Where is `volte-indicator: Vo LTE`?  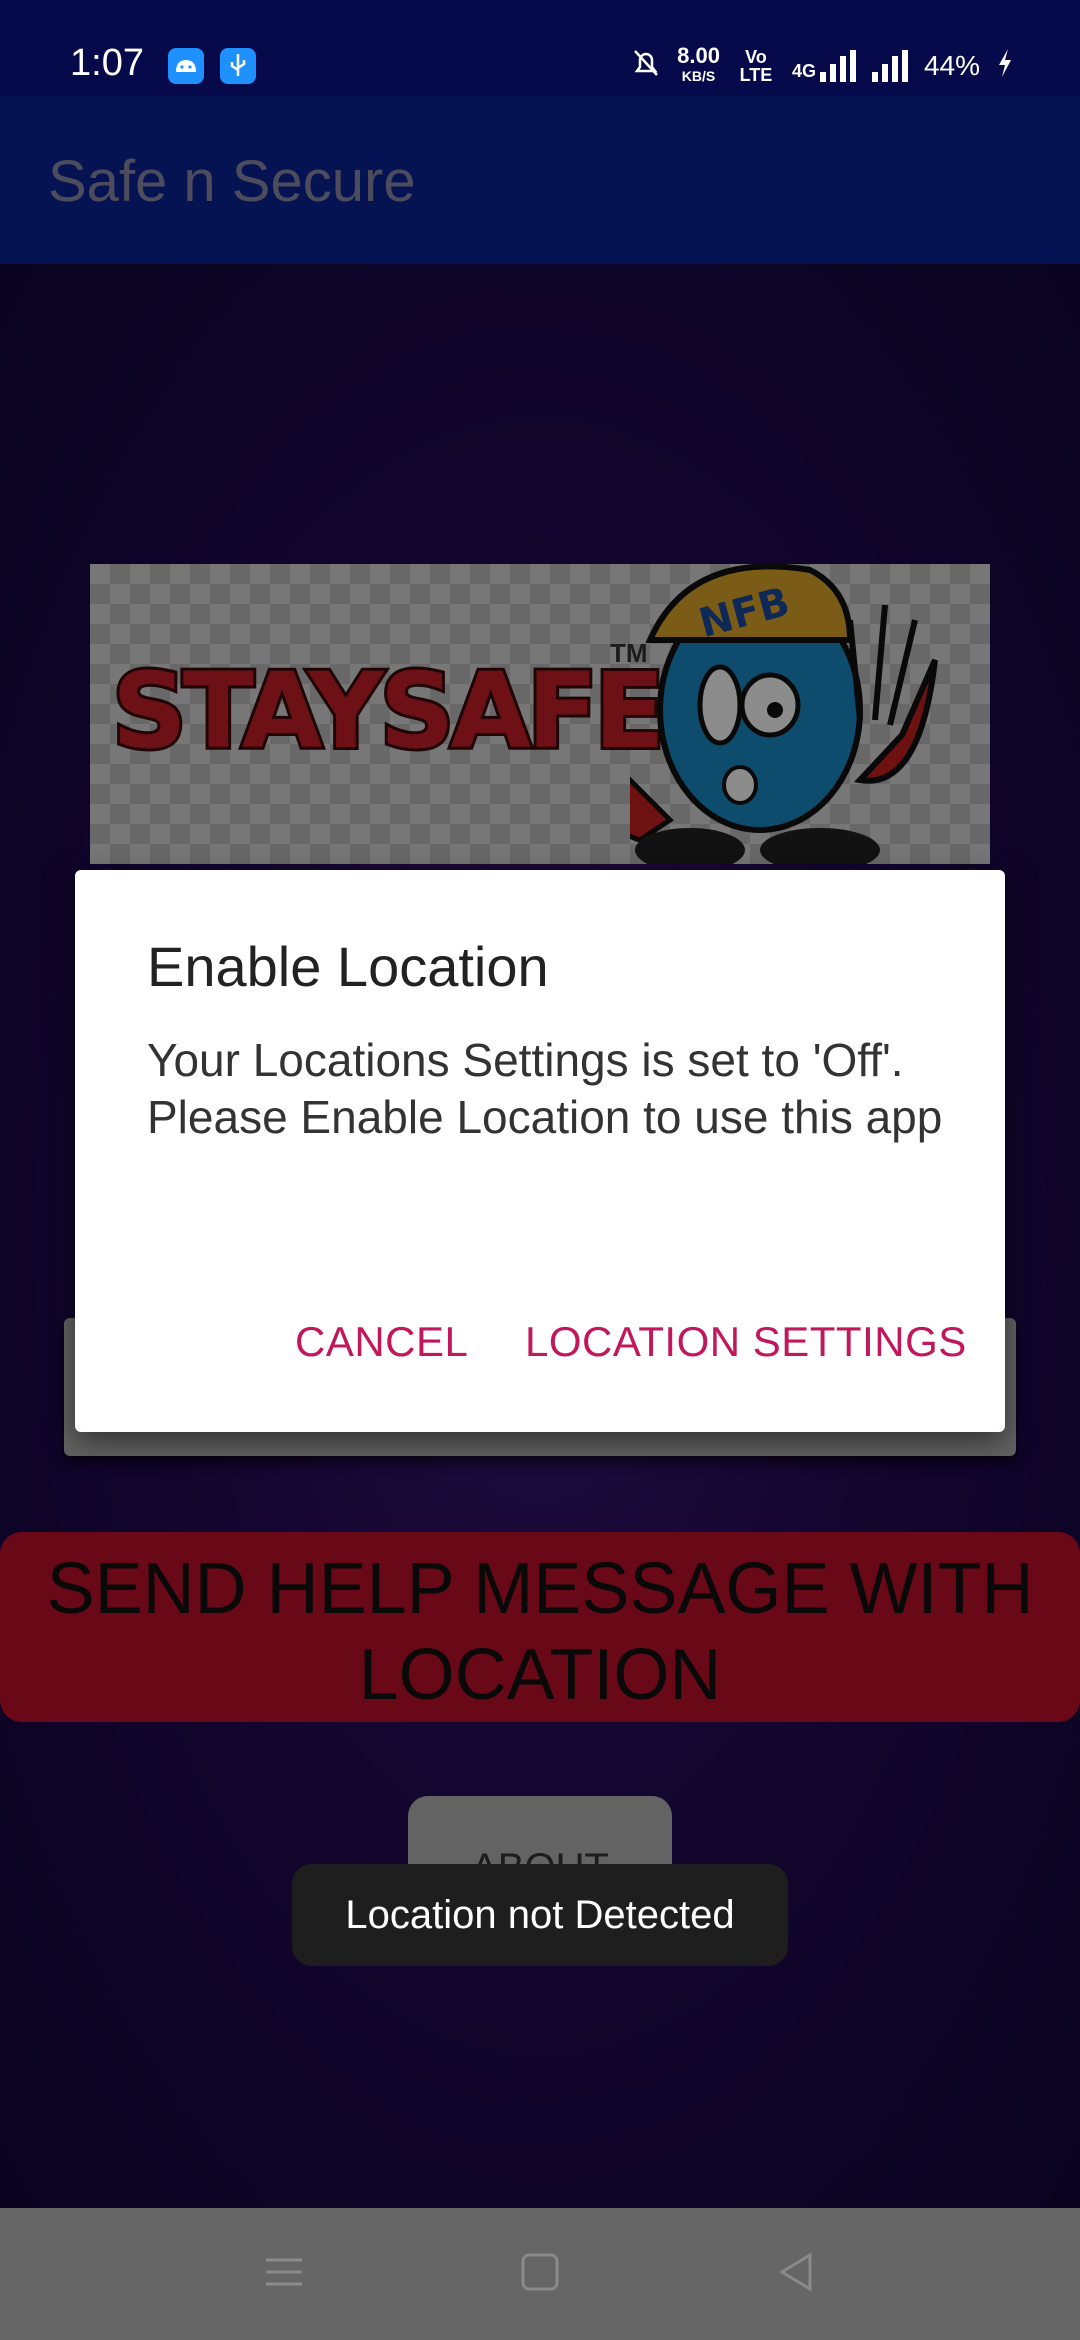 volte-indicator: Vo LTE is located at coordinates (756, 66).